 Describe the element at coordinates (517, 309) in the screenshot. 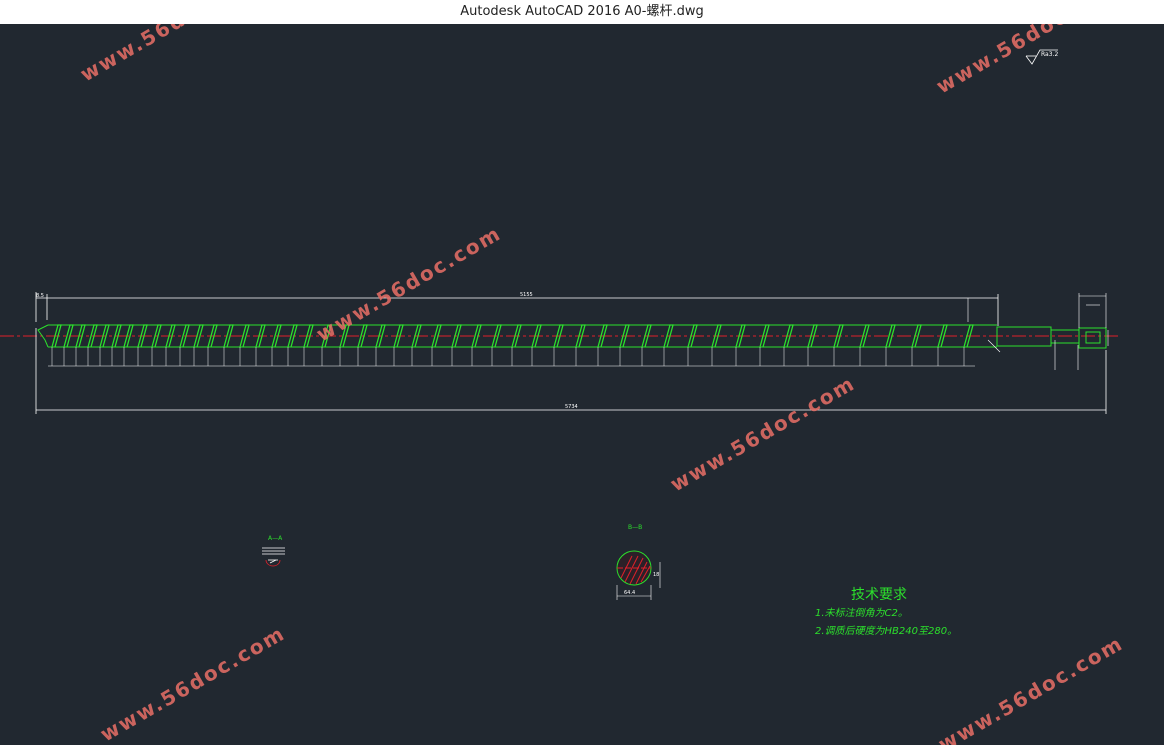

I see `top-dimension` at that location.